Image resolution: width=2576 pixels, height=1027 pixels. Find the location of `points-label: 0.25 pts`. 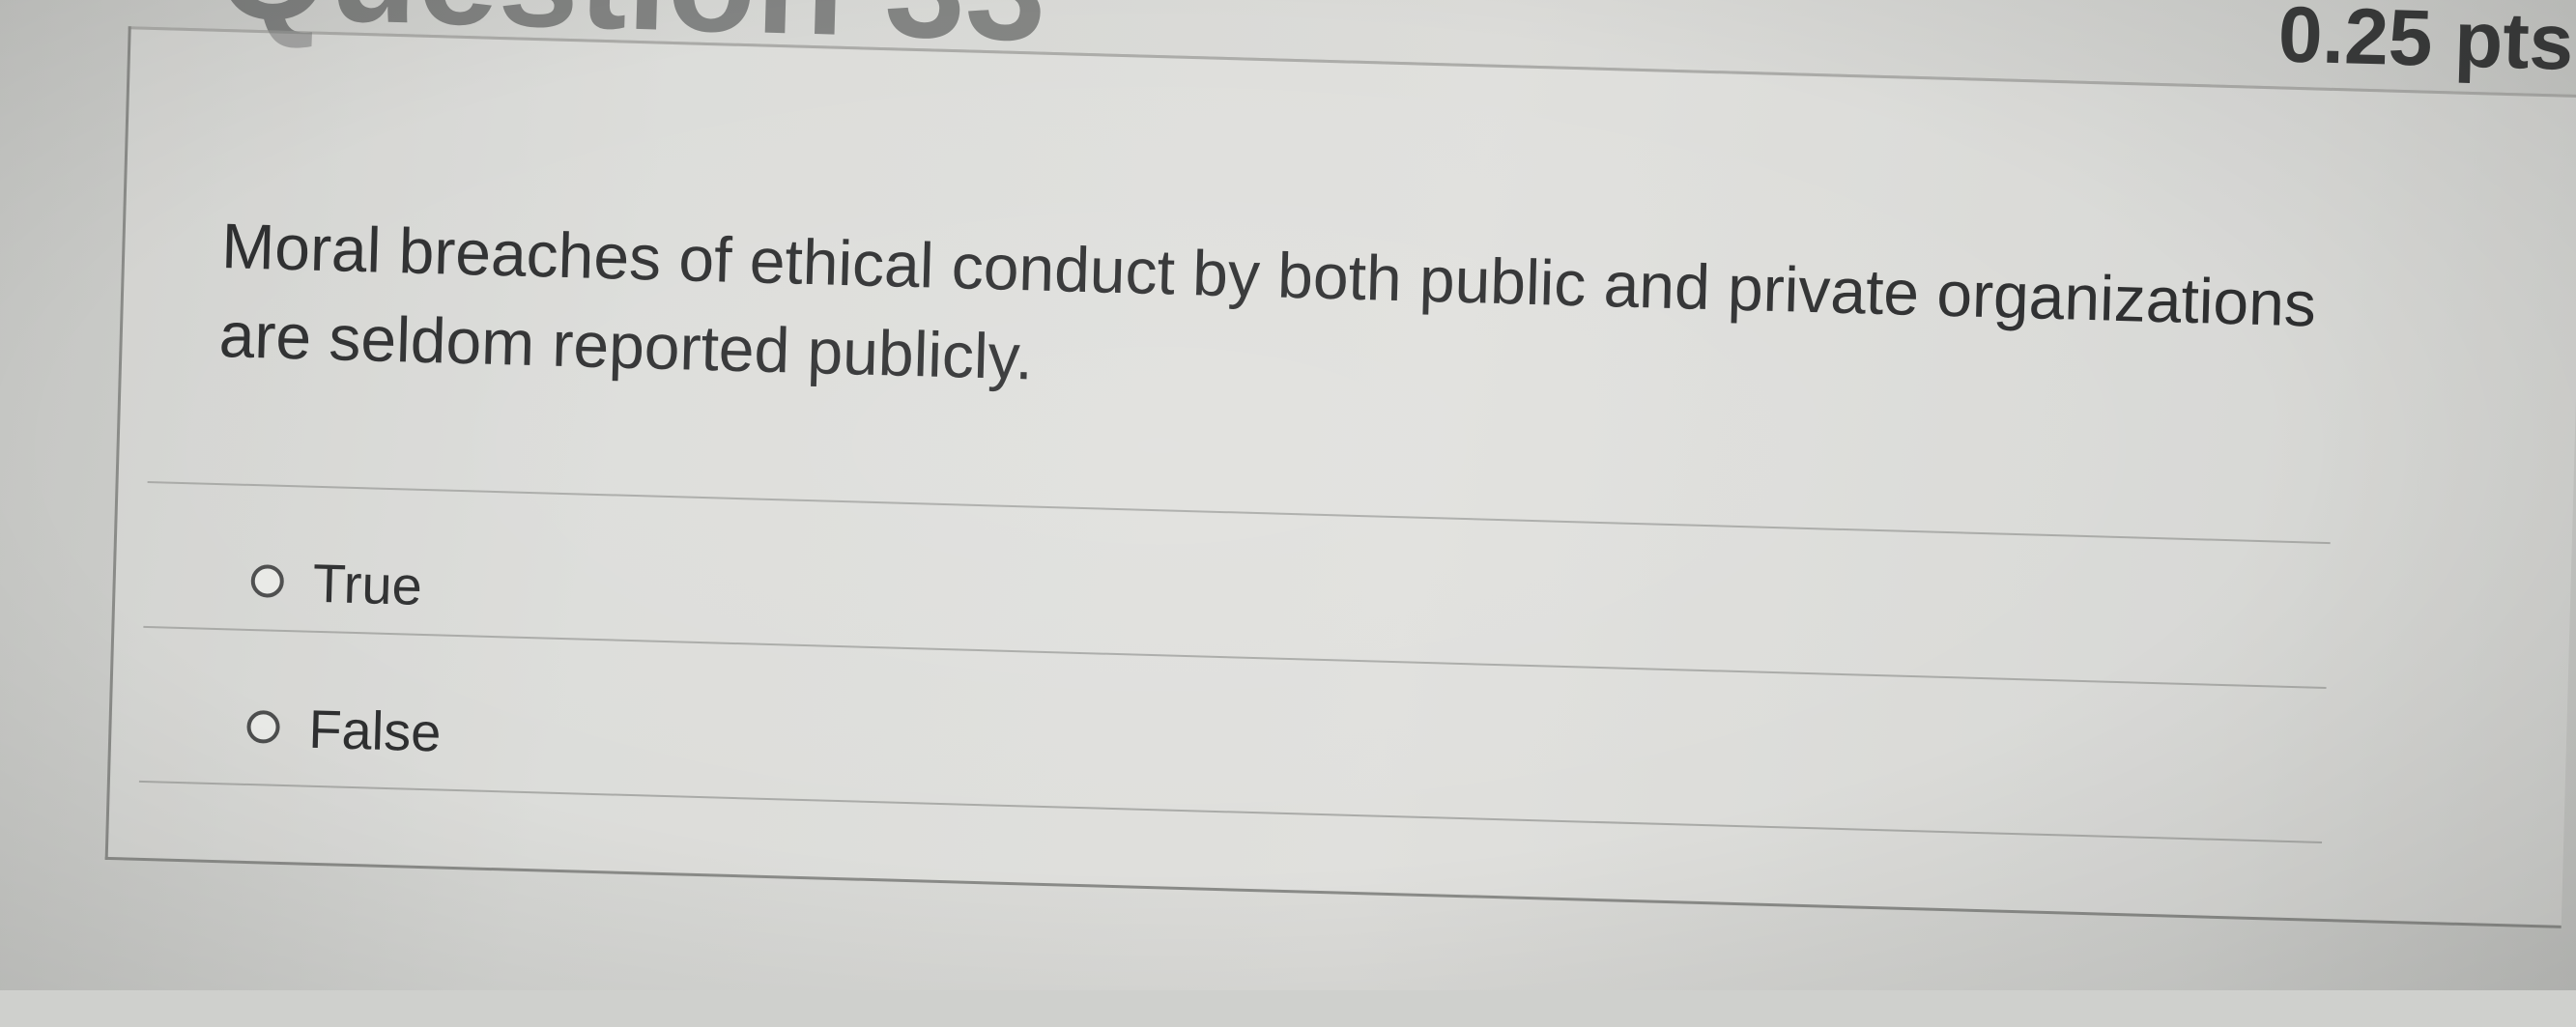

points-label: 0.25 pts is located at coordinates (2425, 44).